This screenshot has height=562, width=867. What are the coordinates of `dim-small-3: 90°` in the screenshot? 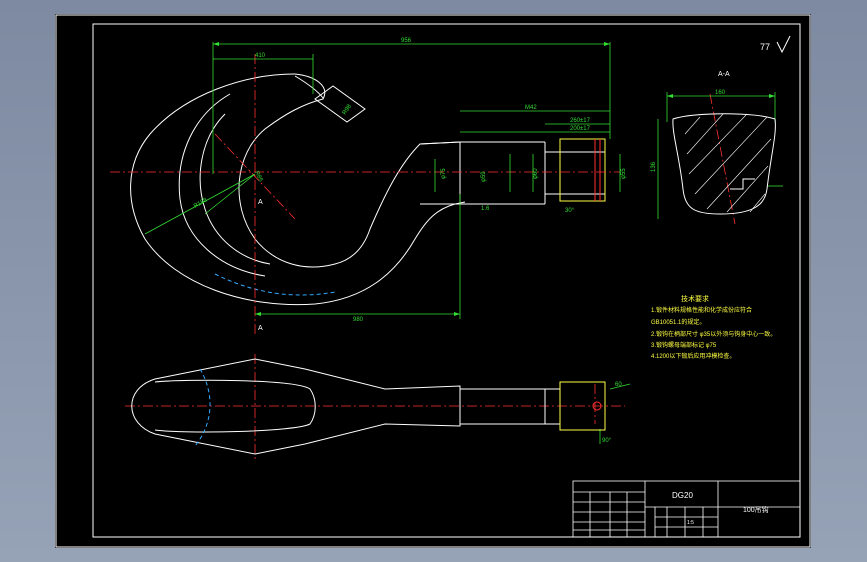 It's located at (607, 441).